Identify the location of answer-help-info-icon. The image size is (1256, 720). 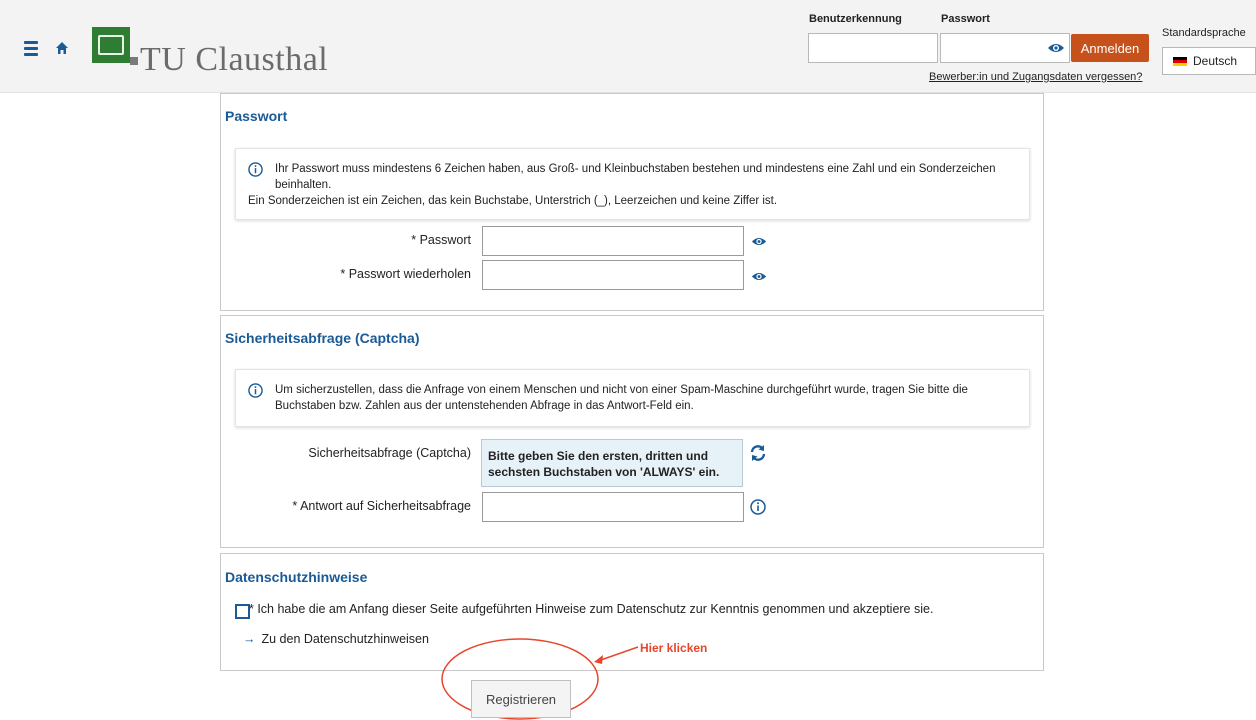
(758, 507).